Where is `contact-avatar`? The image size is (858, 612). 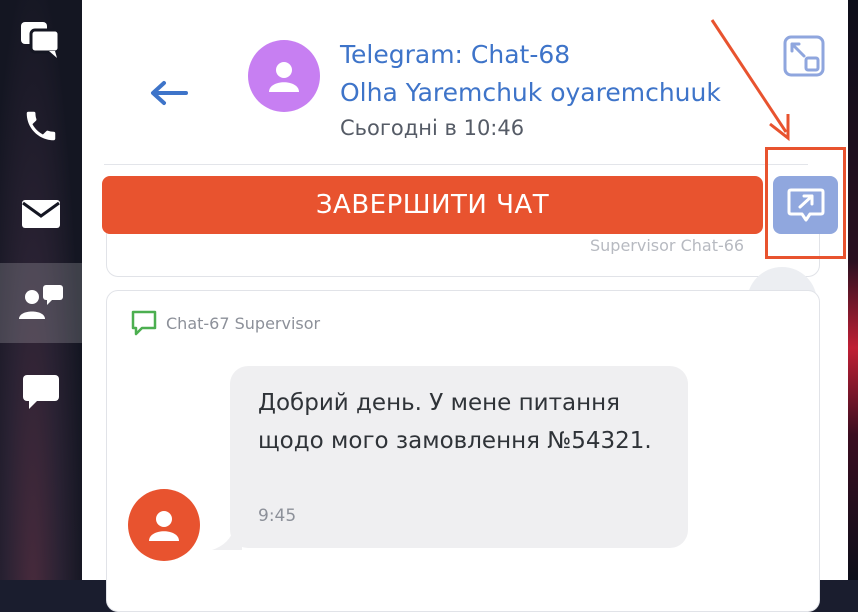 contact-avatar is located at coordinates (284, 76).